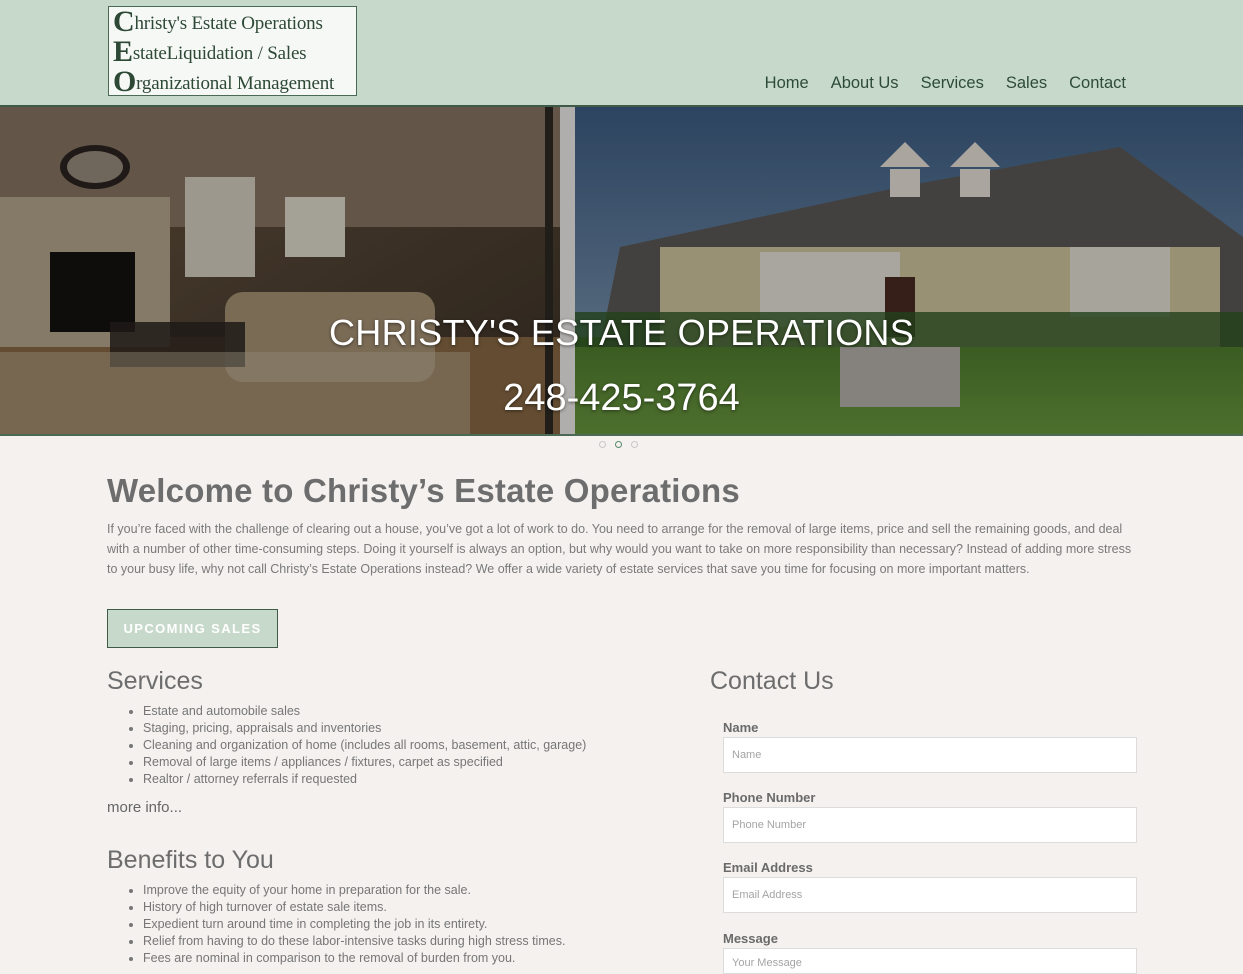 This screenshot has height=974, width=1243. Describe the element at coordinates (228, 23) in the screenshot. I see `logo-line-1-text: hristy's Estate Operations` at that location.